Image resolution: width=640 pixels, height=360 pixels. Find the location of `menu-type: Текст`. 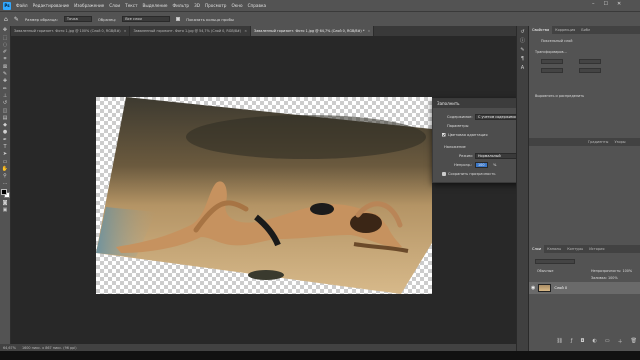

menu-type: Текст is located at coordinates (131, 5).